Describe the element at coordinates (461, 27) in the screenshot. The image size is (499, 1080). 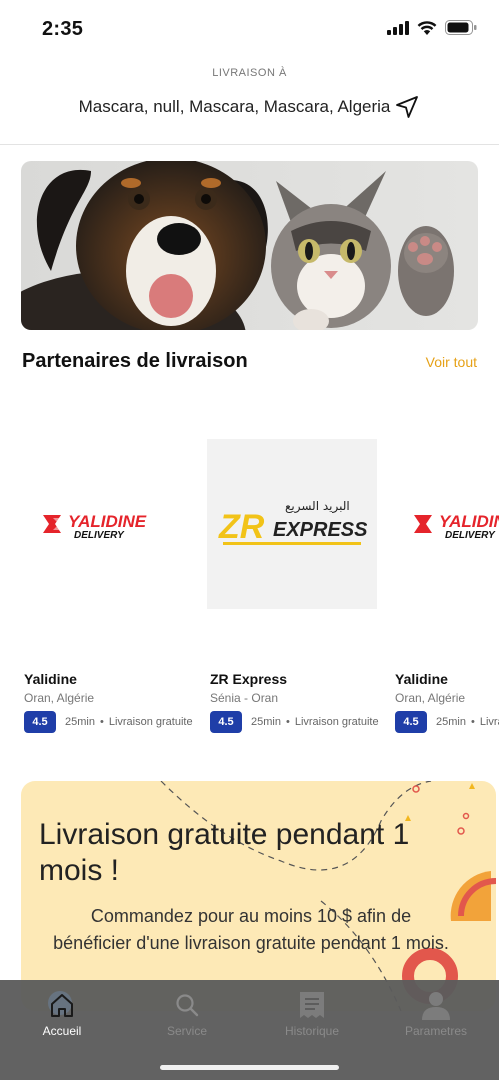
I see `battery-icon` at that location.